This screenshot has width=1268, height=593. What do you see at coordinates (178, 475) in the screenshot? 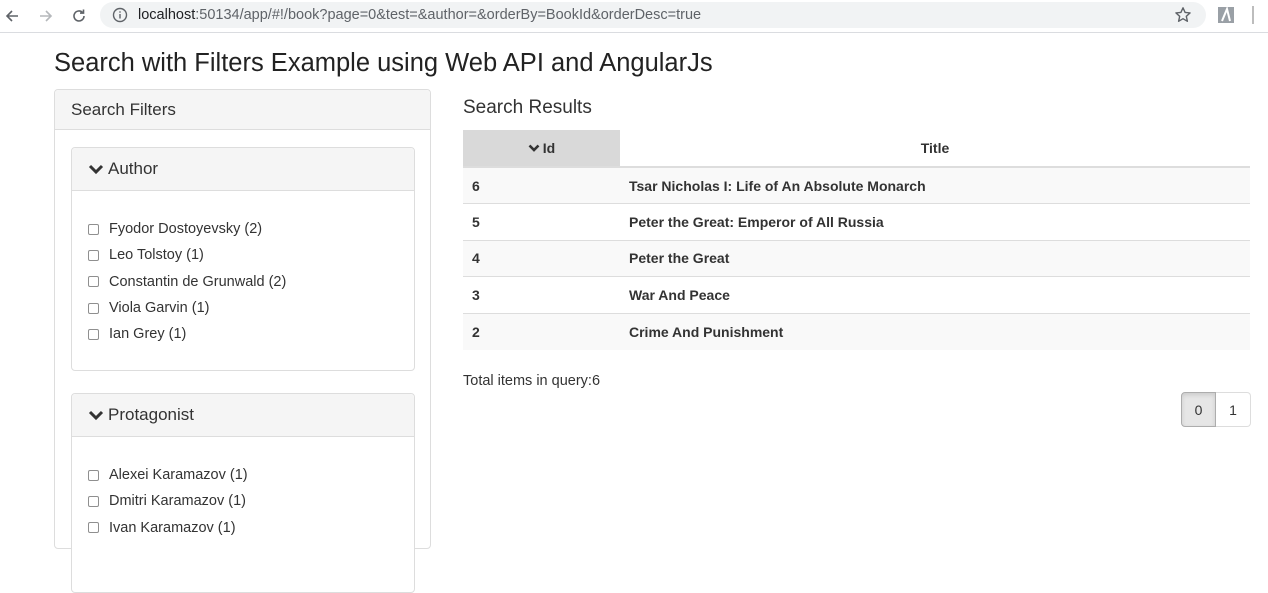
I see `protagonist-label: Alexei Karamazov (1)` at bounding box center [178, 475].